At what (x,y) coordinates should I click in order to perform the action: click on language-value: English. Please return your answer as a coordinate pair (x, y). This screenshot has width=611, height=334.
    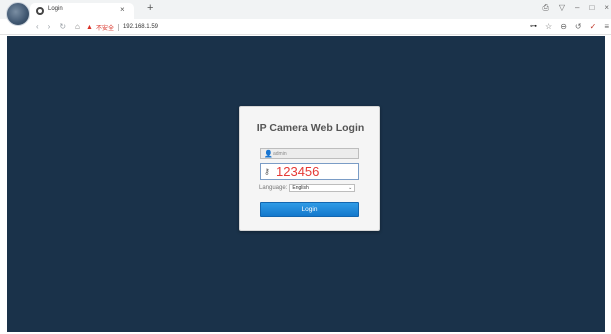
    Looking at the image, I should click on (300, 187).